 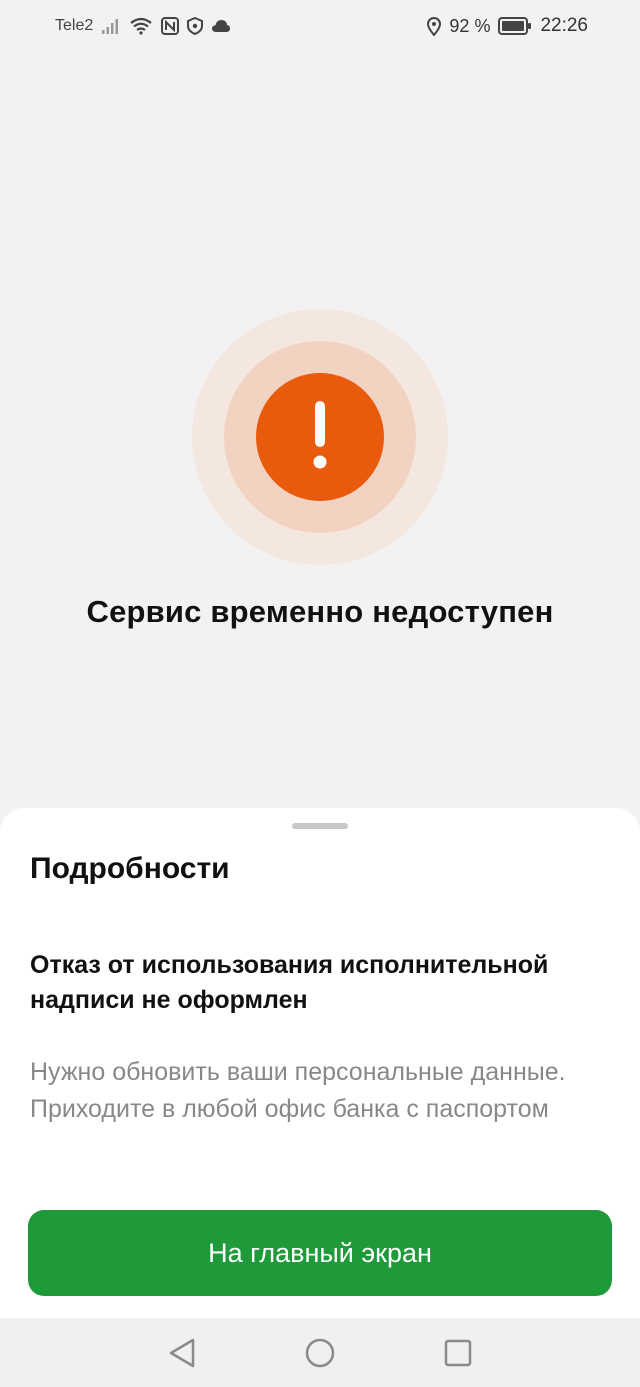 I want to click on sheet-title: Подробности, so click(x=130, y=868).